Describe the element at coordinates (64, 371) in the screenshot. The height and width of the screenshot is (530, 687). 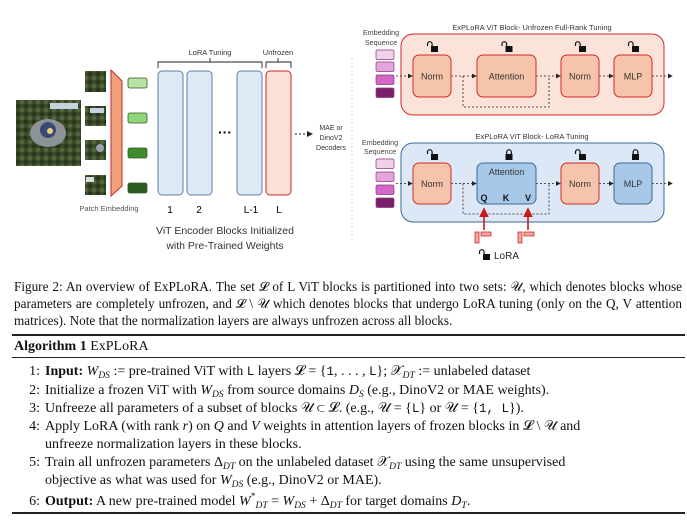
I see `step-text: Input:` at that location.